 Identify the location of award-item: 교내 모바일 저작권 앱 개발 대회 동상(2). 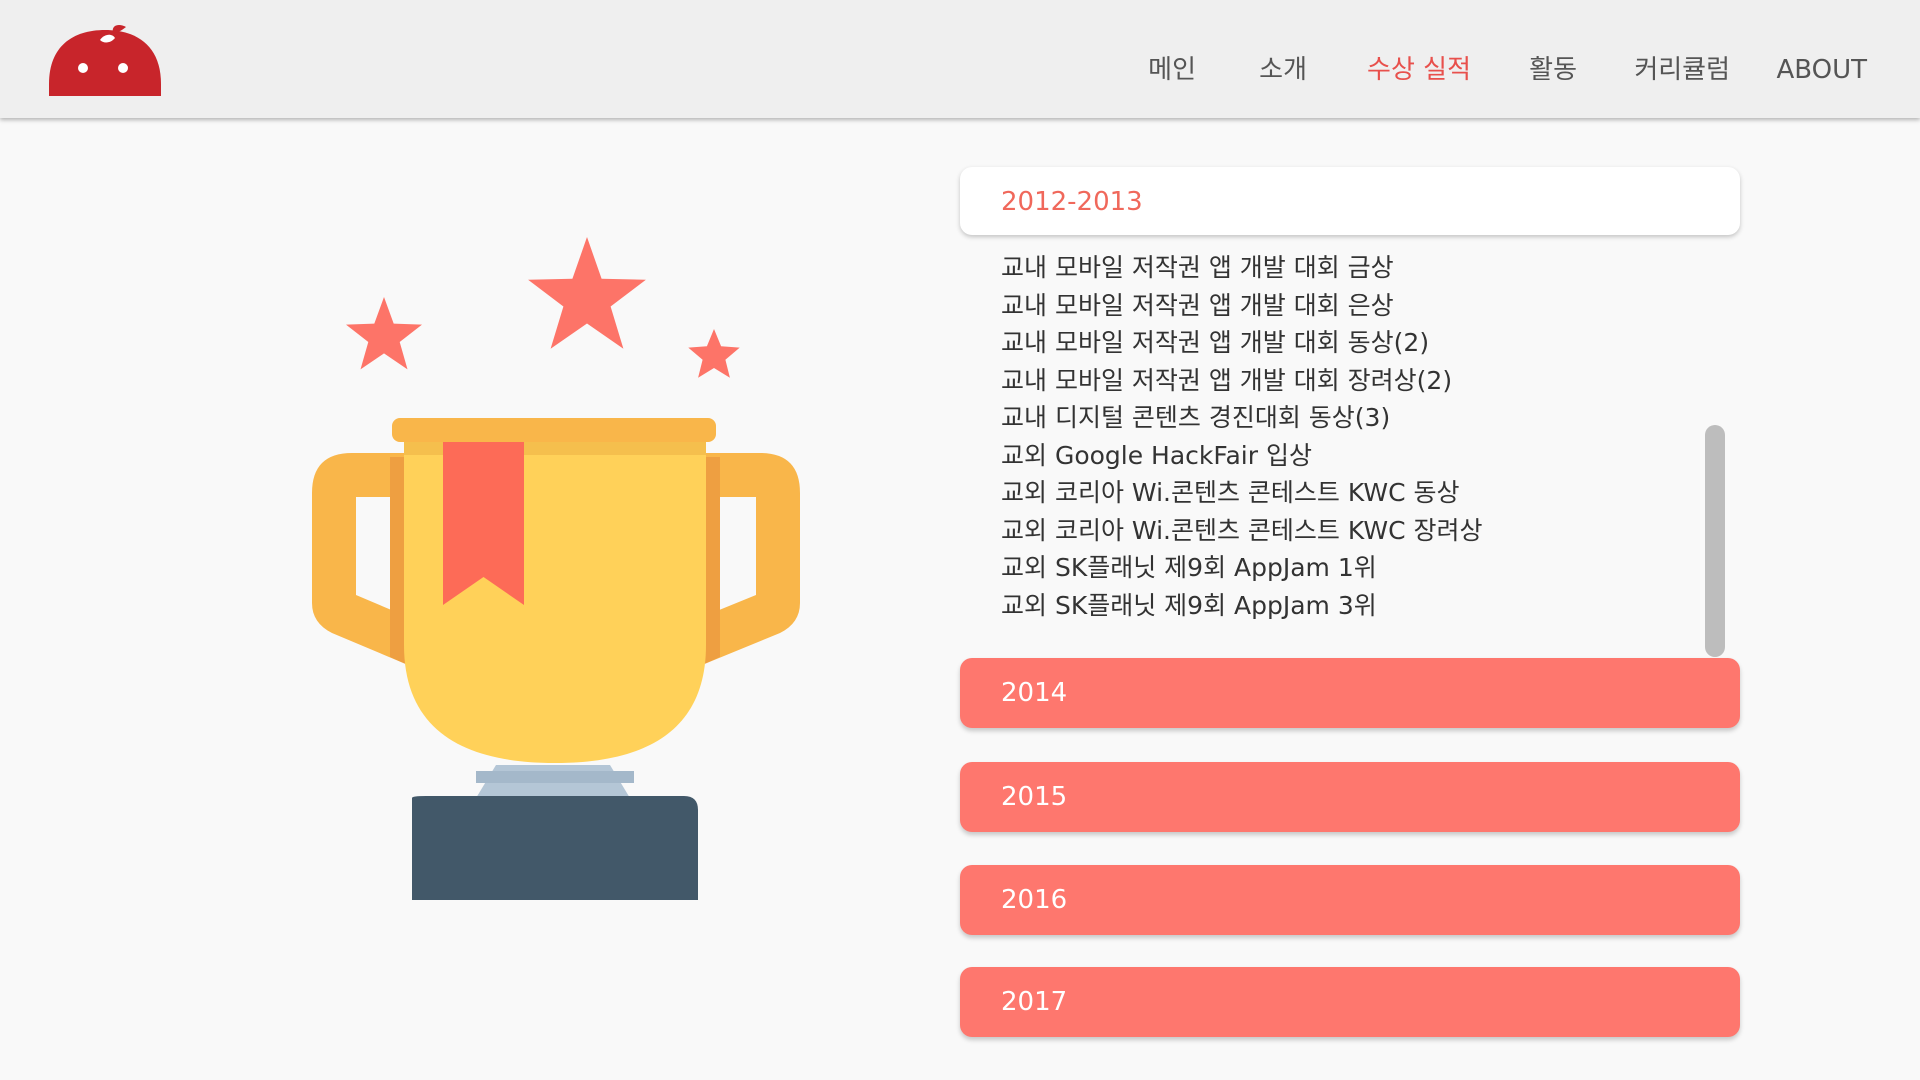
(1215, 342).